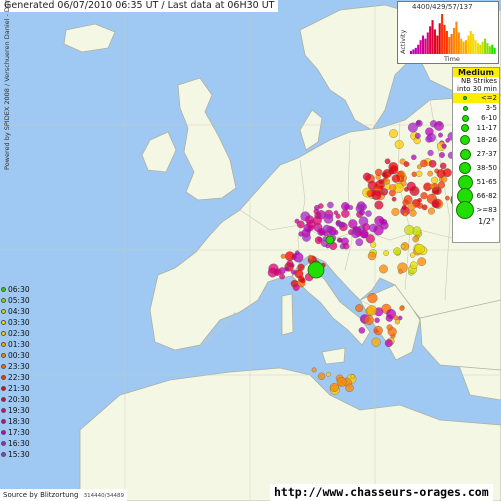  I want to click on time-scale-row: 15:30, so click(22, 454).